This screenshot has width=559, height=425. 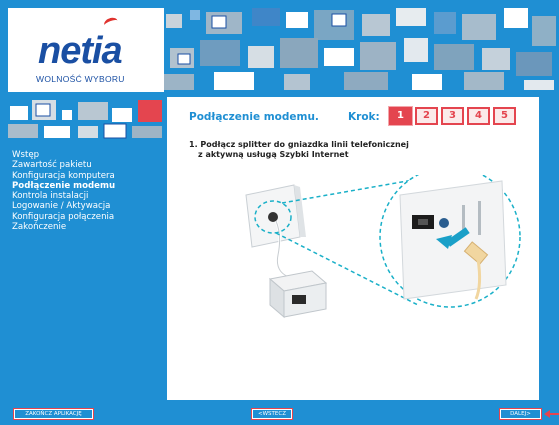 What do you see at coordinates (87, 165) in the screenshot?
I see `sidebar-item-zawartosc-pakietu: Zawartość pakietu` at bounding box center [87, 165].